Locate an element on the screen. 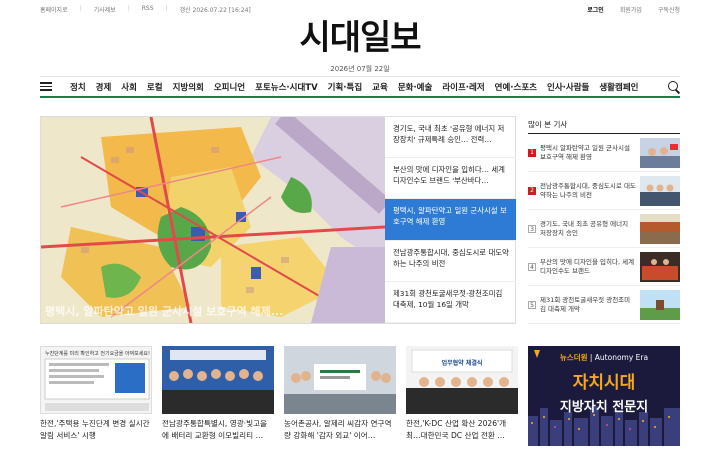 The height and width of the screenshot is (450, 720). signup-link: 회원가입 is located at coordinates (631, 9).